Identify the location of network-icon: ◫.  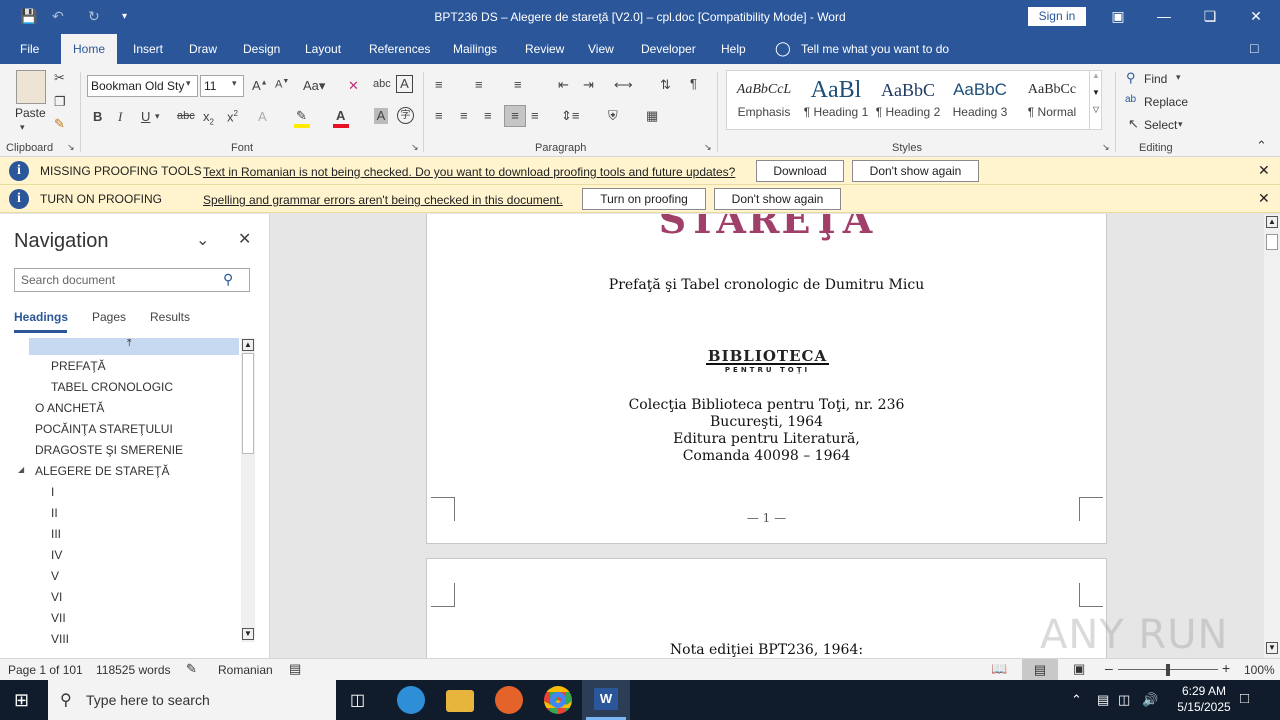
(1124, 700).